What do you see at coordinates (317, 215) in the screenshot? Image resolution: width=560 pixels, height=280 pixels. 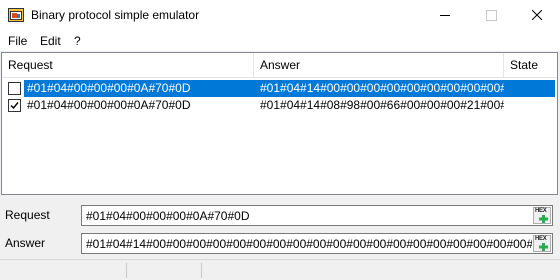 I see `request-input: #01#04#00#00#00#0A#70#0D HEX` at bounding box center [317, 215].